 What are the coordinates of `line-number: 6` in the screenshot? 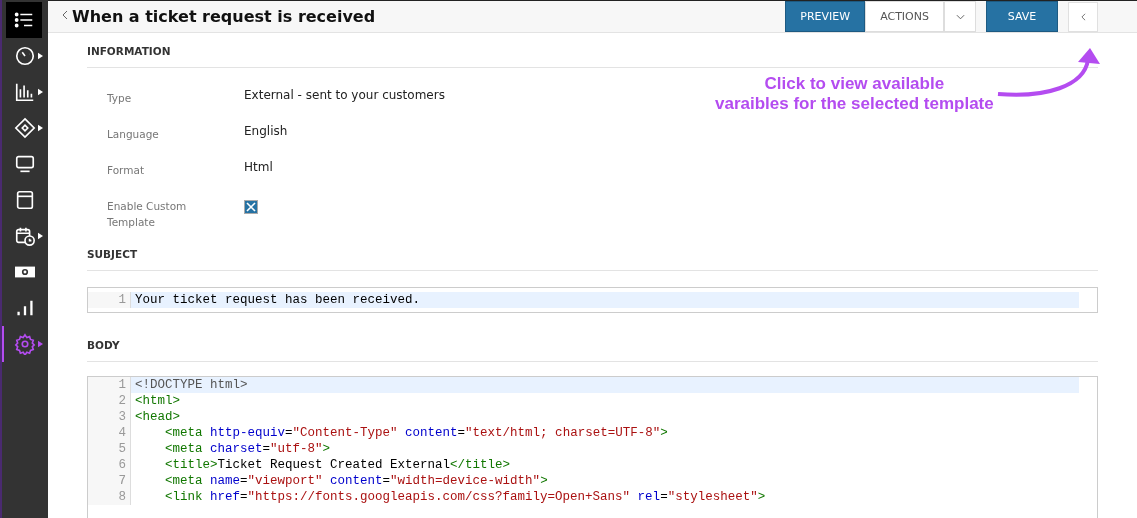 It's located at (109, 465).